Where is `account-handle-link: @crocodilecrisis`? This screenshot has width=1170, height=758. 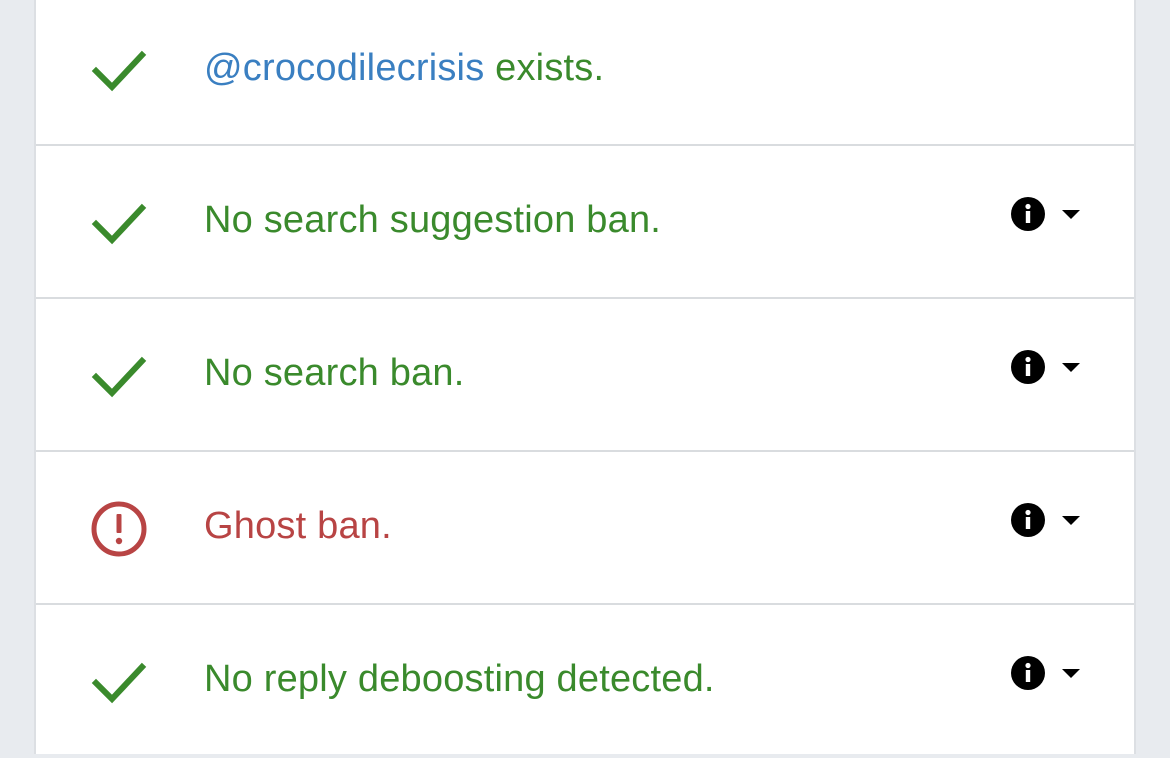 account-handle-link: @crocodilecrisis is located at coordinates (344, 68).